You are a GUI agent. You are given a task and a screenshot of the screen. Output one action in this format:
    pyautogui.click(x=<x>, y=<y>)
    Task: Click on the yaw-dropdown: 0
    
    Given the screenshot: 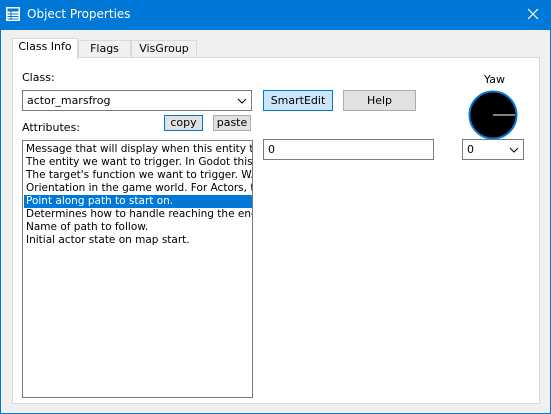 What is the action you would take?
    pyautogui.click(x=493, y=149)
    